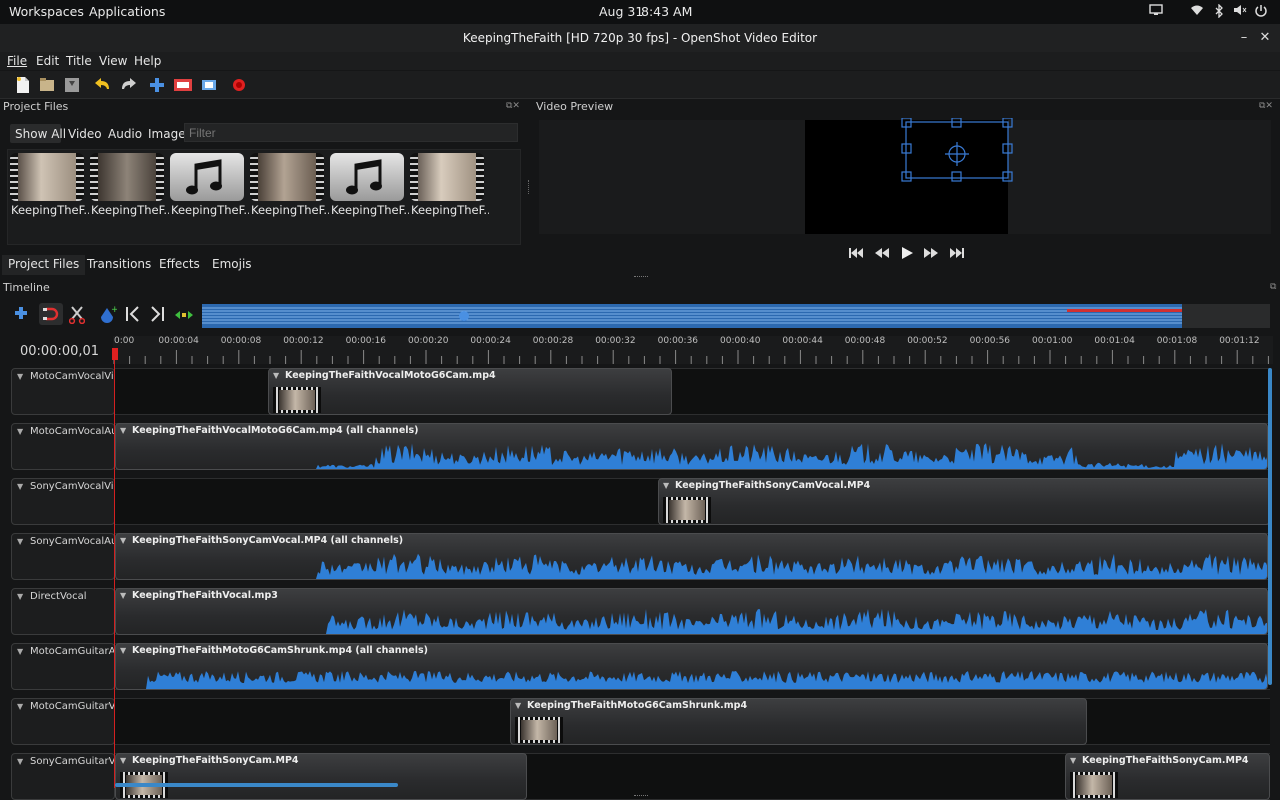 Image resolution: width=1280 pixels, height=800 pixels. Describe the element at coordinates (77, 316) in the screenshot. I see `razor-icon` at that location.